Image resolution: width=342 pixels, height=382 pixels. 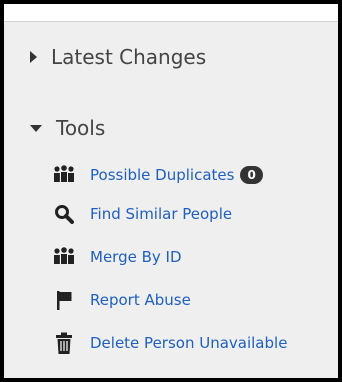 What do you see at coordinates (161, 214) in the screenshot?
I see `tool-find-similar-people-label: Find Similar People` at bounding box center [161, 214].